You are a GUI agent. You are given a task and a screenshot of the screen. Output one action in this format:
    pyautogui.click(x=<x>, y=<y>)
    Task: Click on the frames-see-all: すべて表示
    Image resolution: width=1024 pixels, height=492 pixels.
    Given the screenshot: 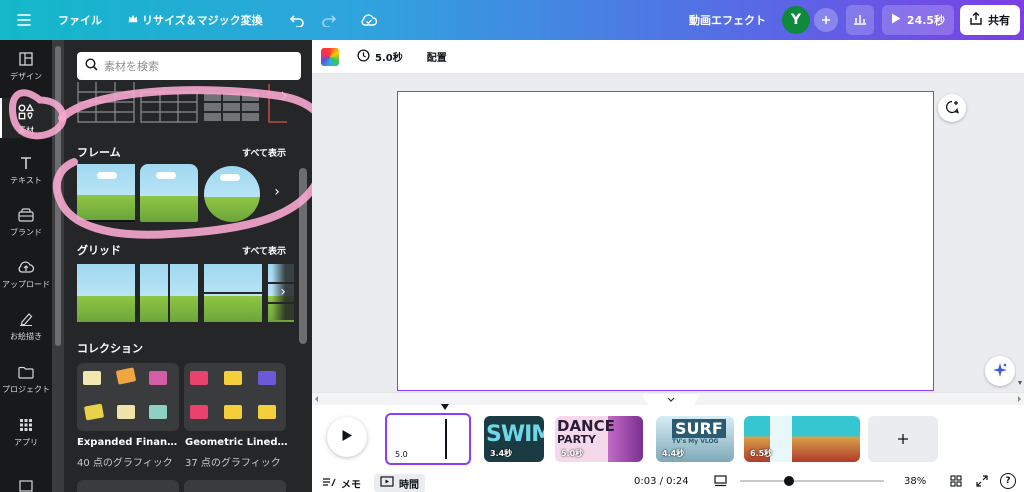 What is the action you would take?
    pyautogui.click(x=264, y=152)
    